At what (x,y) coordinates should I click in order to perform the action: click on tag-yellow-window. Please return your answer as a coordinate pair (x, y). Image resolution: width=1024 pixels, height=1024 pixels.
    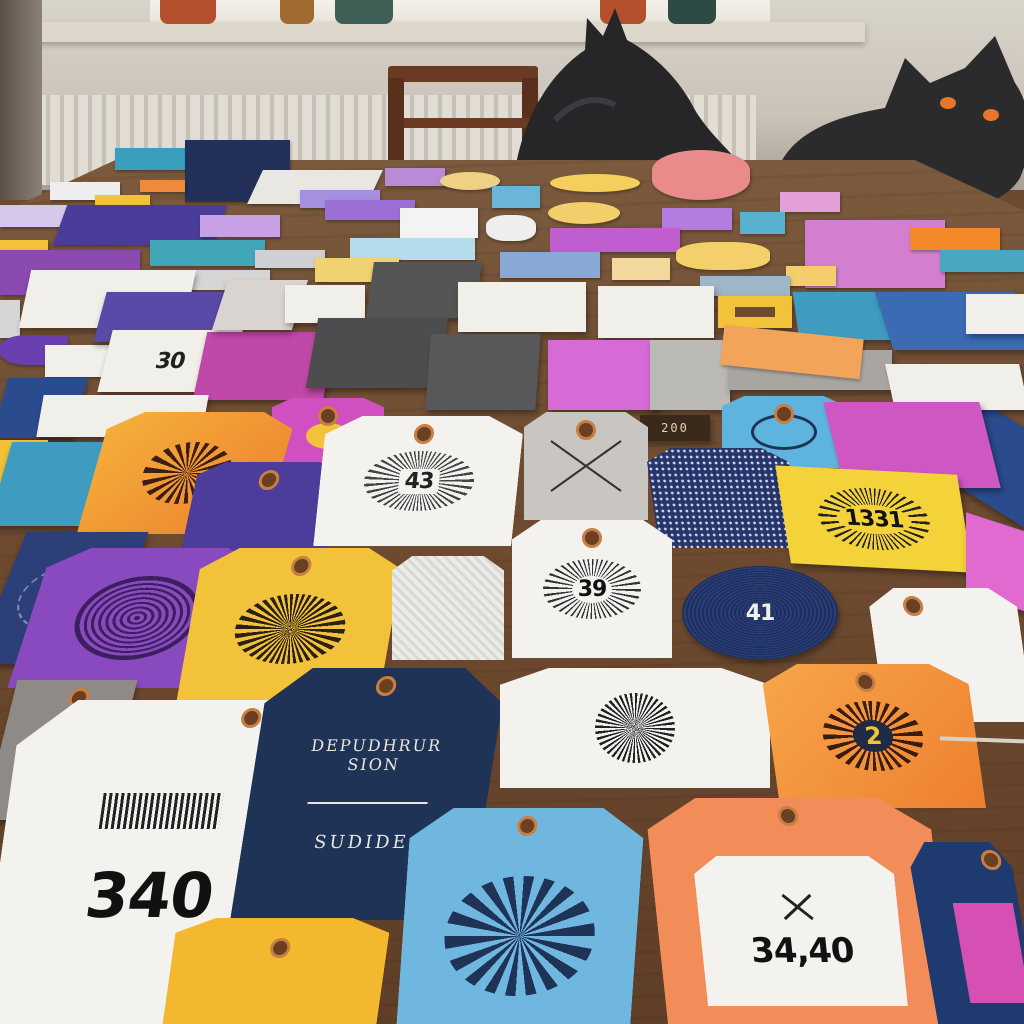
    Looking at the image, I should click on (755, 312).